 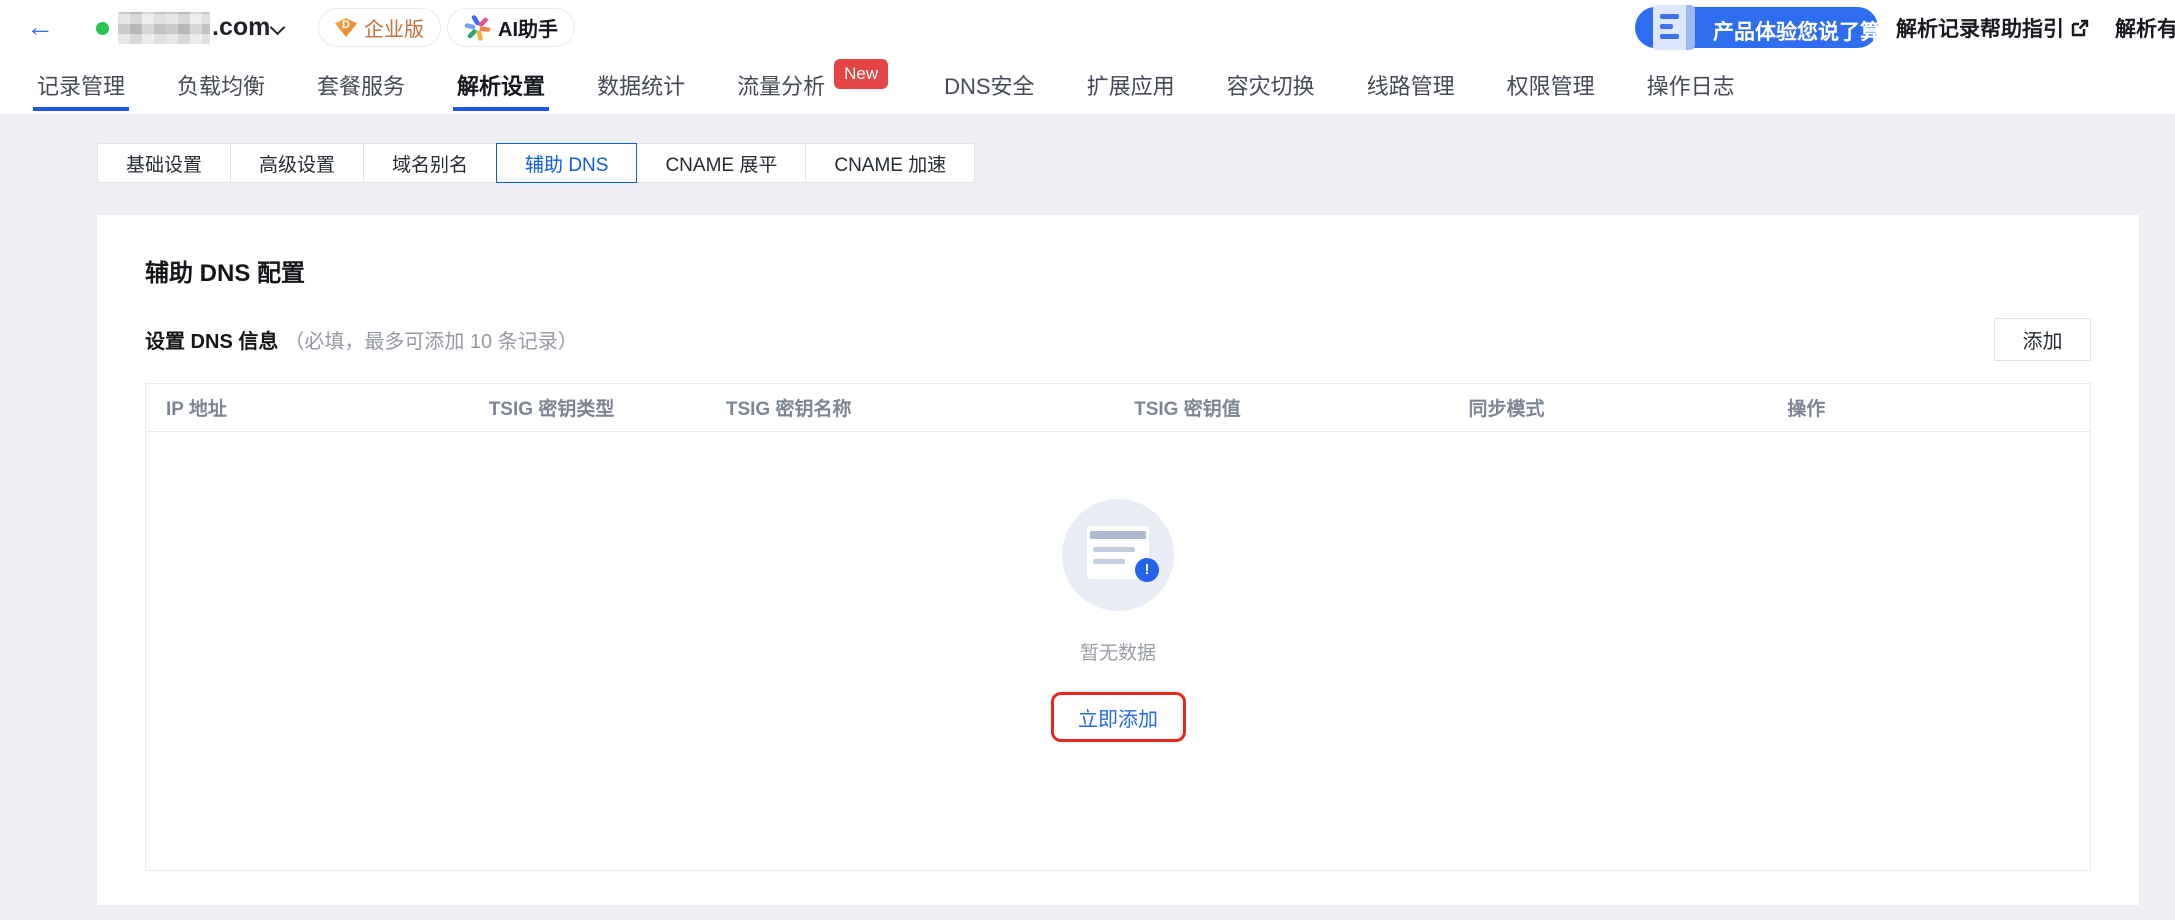 What do you see at coordinates (1551, 85) in the screenshot?
I see `nav-tab-permissions: 权限管理` at bounding box center [1551, 85].